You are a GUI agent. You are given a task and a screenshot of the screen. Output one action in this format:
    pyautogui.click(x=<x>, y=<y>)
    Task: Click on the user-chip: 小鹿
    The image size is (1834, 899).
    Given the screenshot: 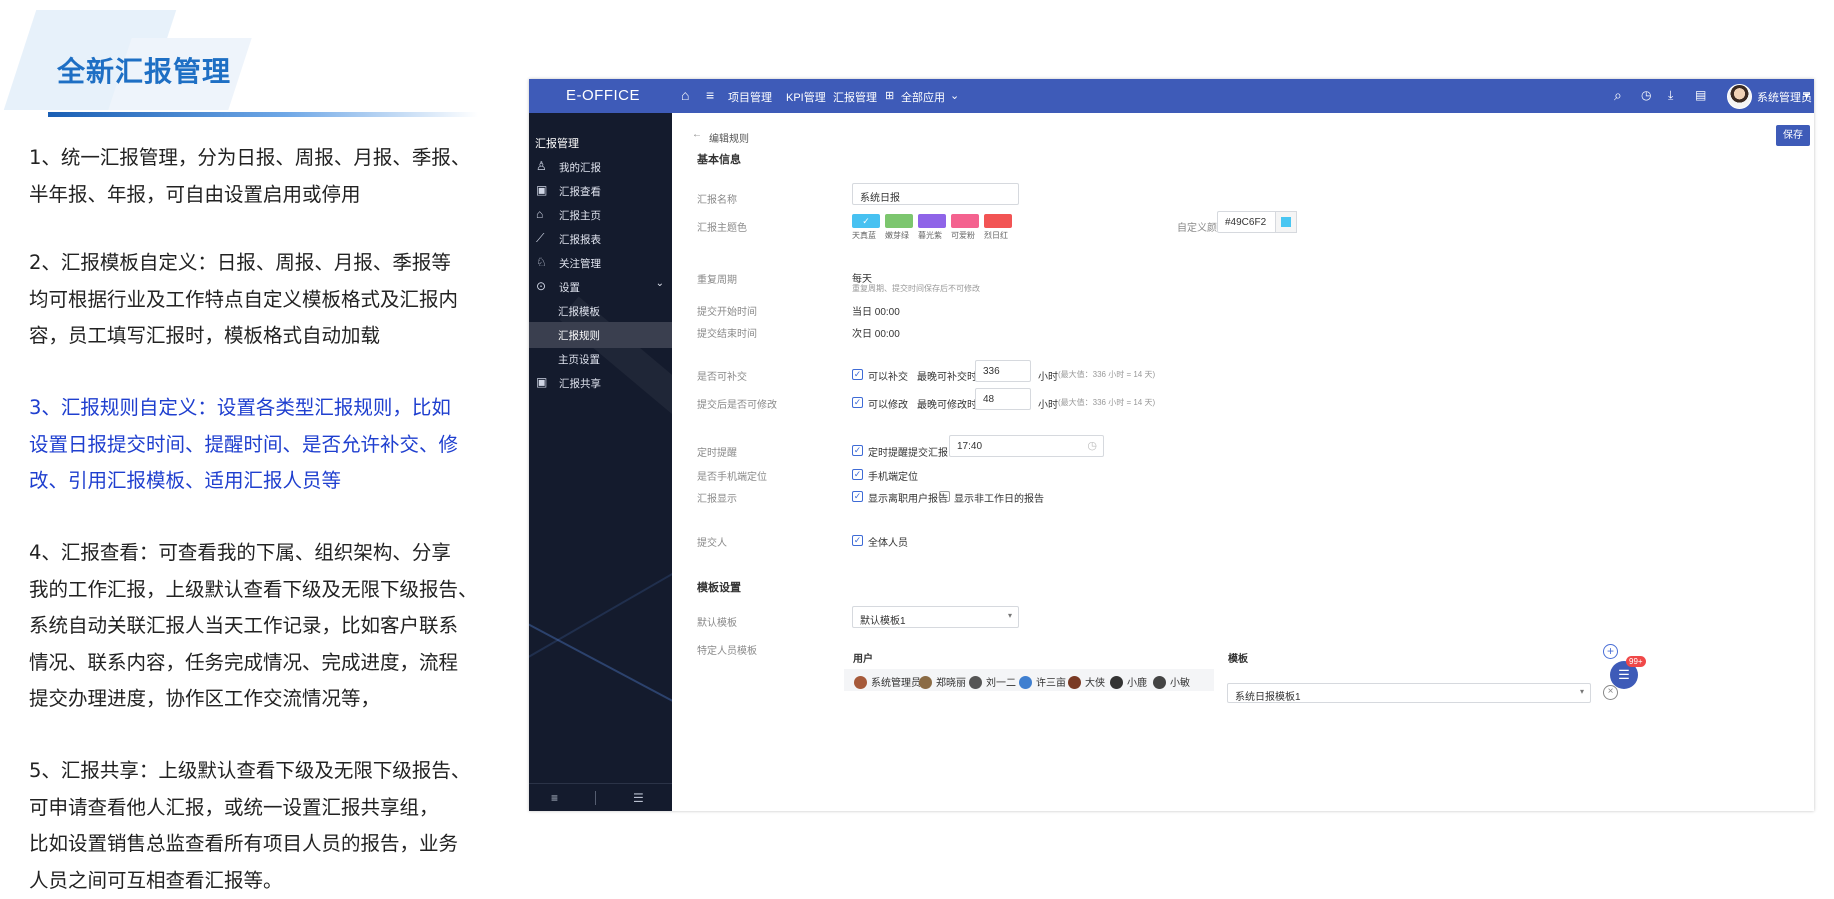 What is the action you would take?
    pyautogui.click(x=1128, y=681)
    